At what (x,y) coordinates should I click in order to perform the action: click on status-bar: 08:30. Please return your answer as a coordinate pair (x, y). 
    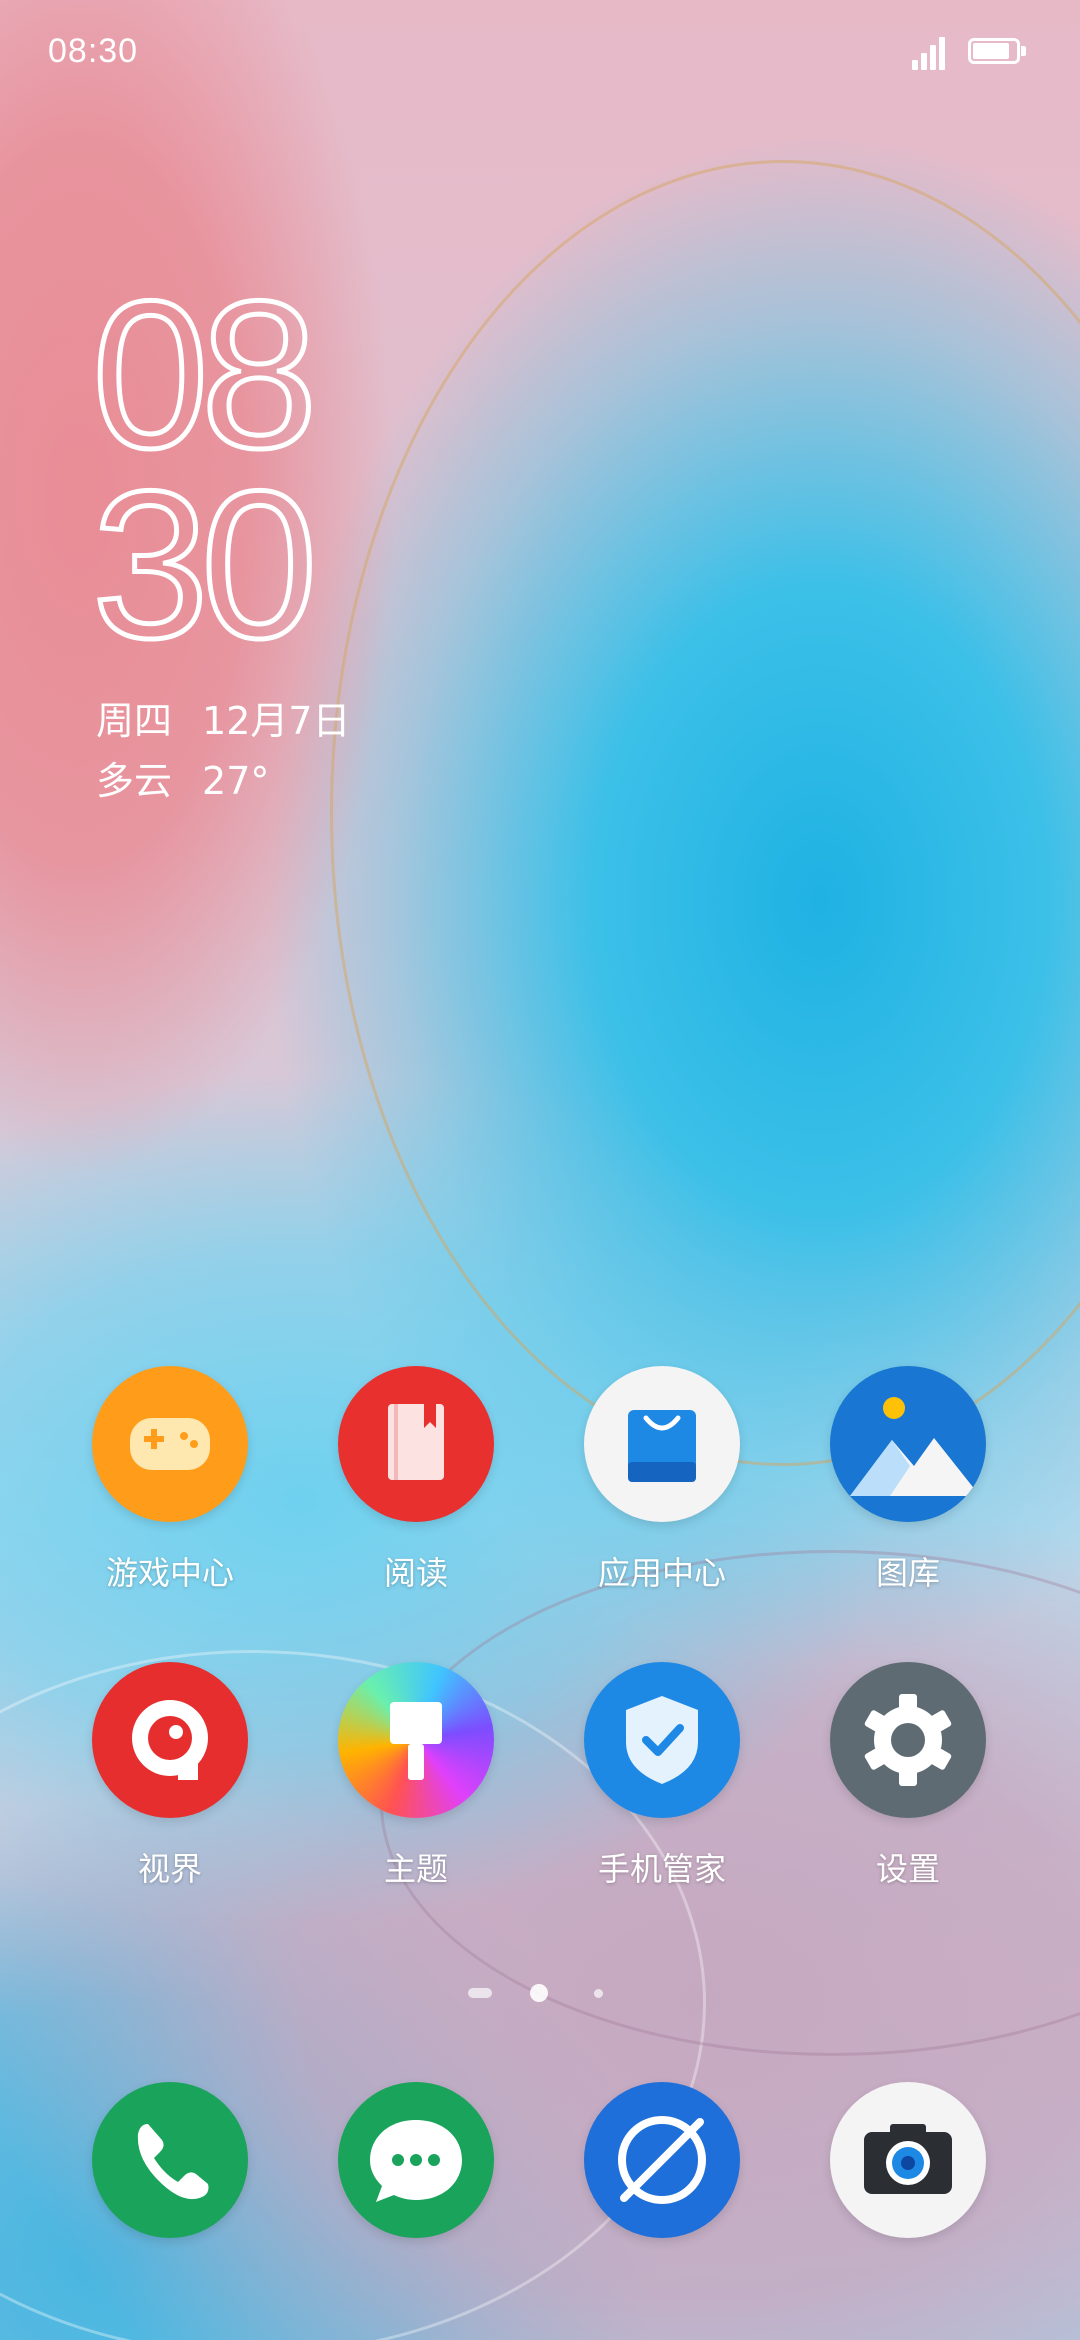
    Looking at the image, I should click on (540, 50).